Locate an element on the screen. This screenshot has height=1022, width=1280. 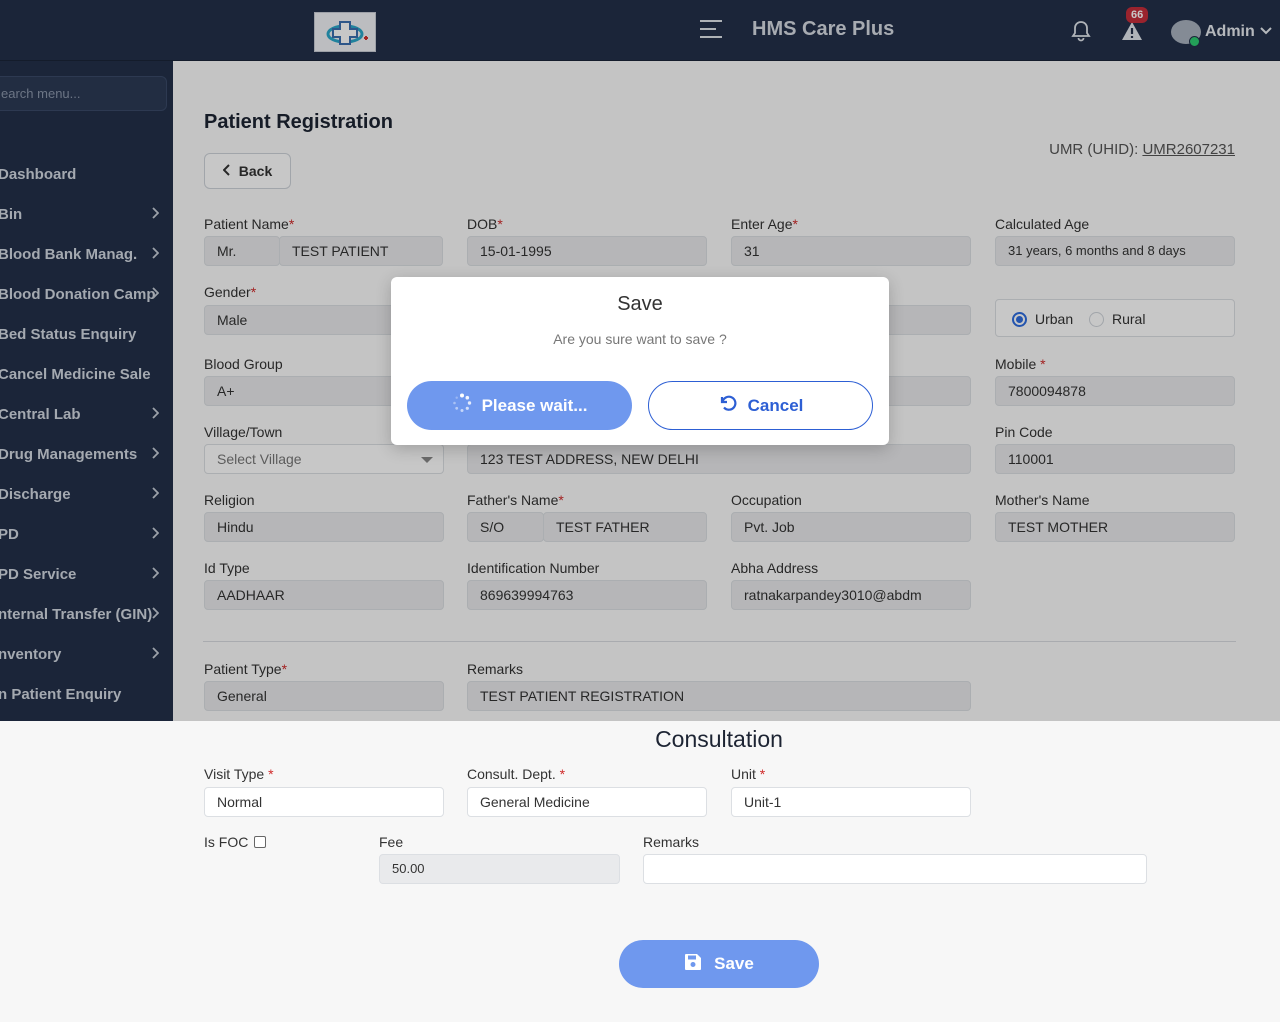
floppy-disk-icon is located at coordinates (693, 964).